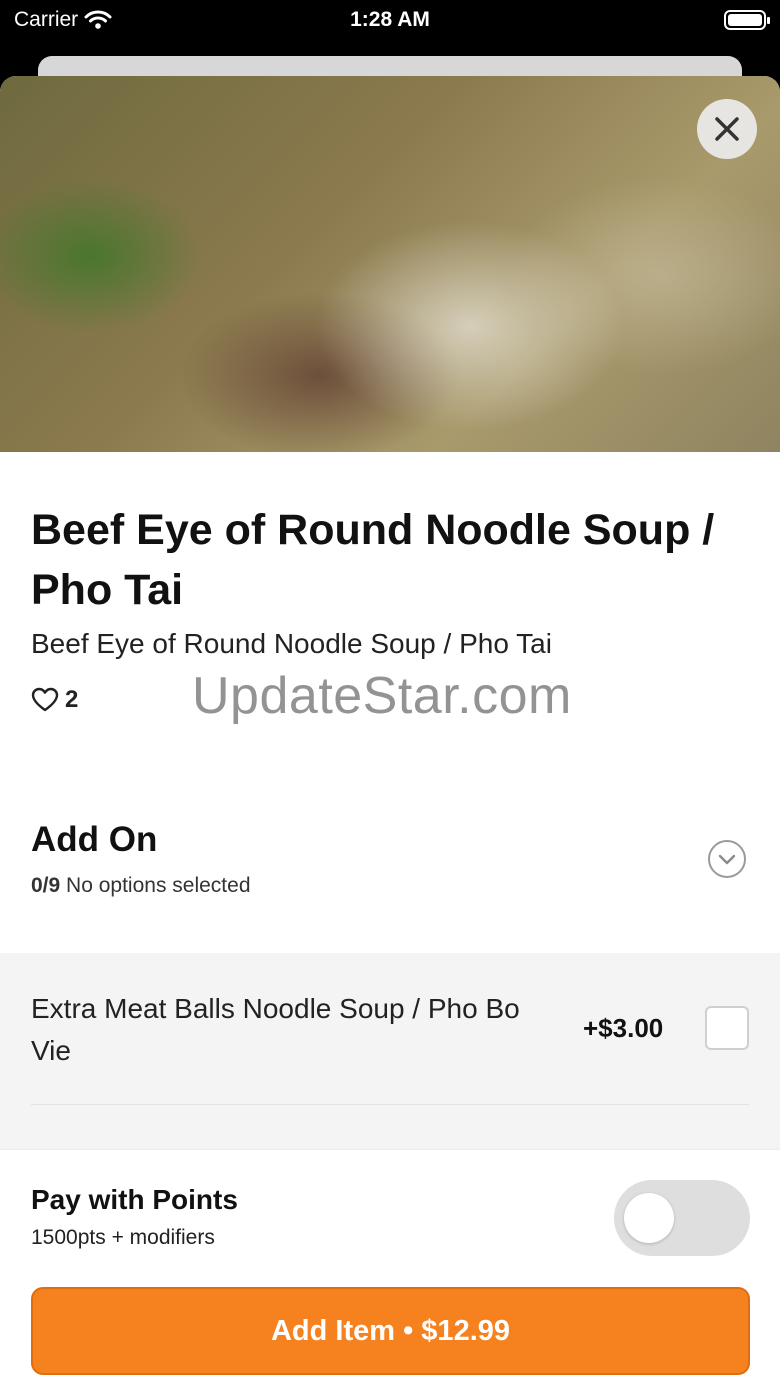 Image resolution: width=780 pixels, height=1387 pixels. I want to click on pay-with-points-subtitle: 1500pts + modifiers, so click(123, 1237).